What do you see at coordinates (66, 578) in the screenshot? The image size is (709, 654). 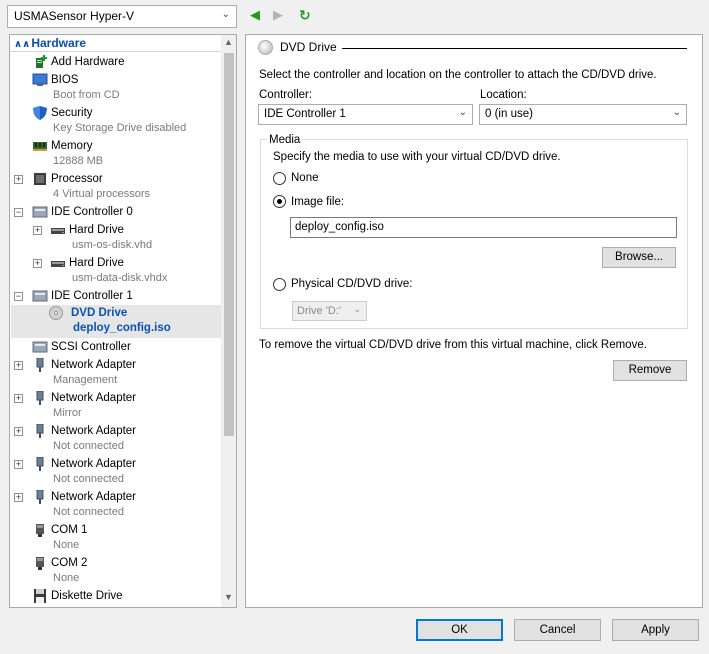 I see `tree-item-com-2-detail: None` at bounding box center [66, 578].